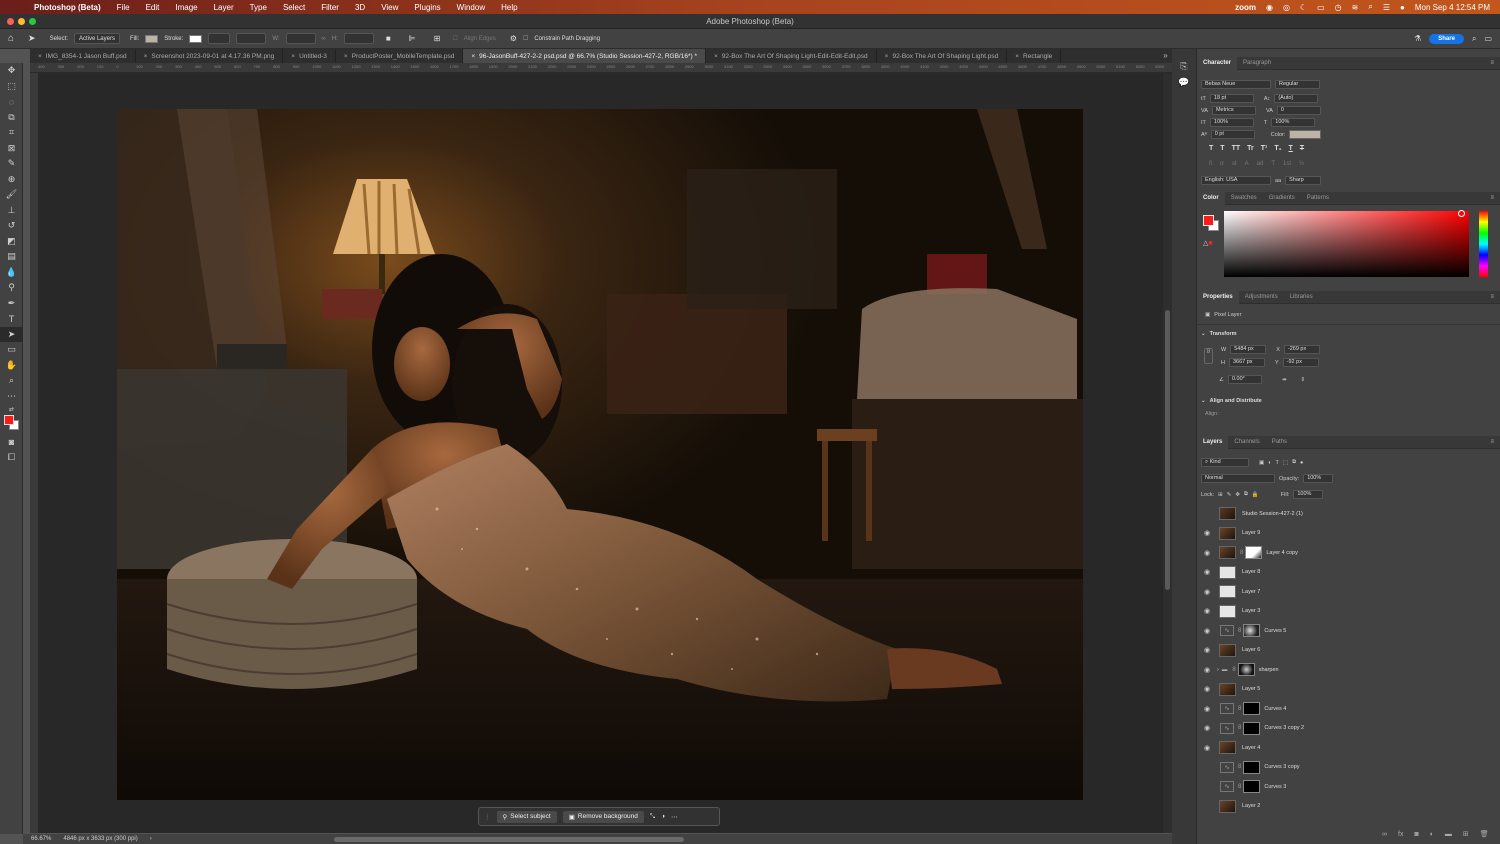 The height and width of the screenshot is (844, 1500). I want to click on path-arrange-icon: ⊞, so click(437, 38).